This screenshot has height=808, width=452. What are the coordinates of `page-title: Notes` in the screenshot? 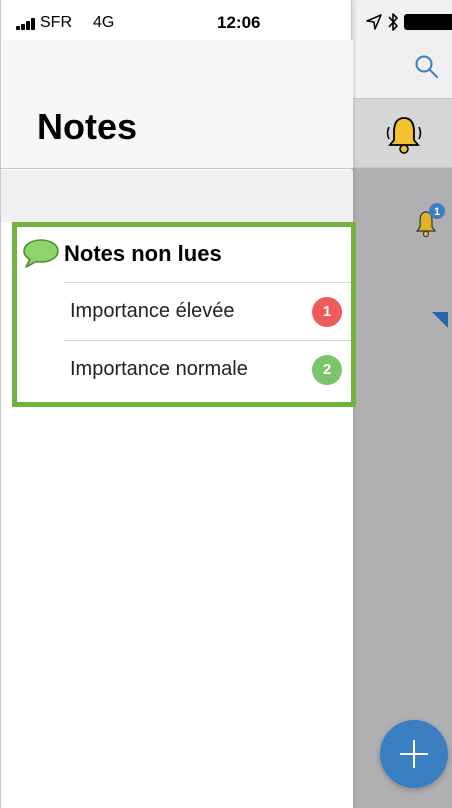 It's located at (87, 126).